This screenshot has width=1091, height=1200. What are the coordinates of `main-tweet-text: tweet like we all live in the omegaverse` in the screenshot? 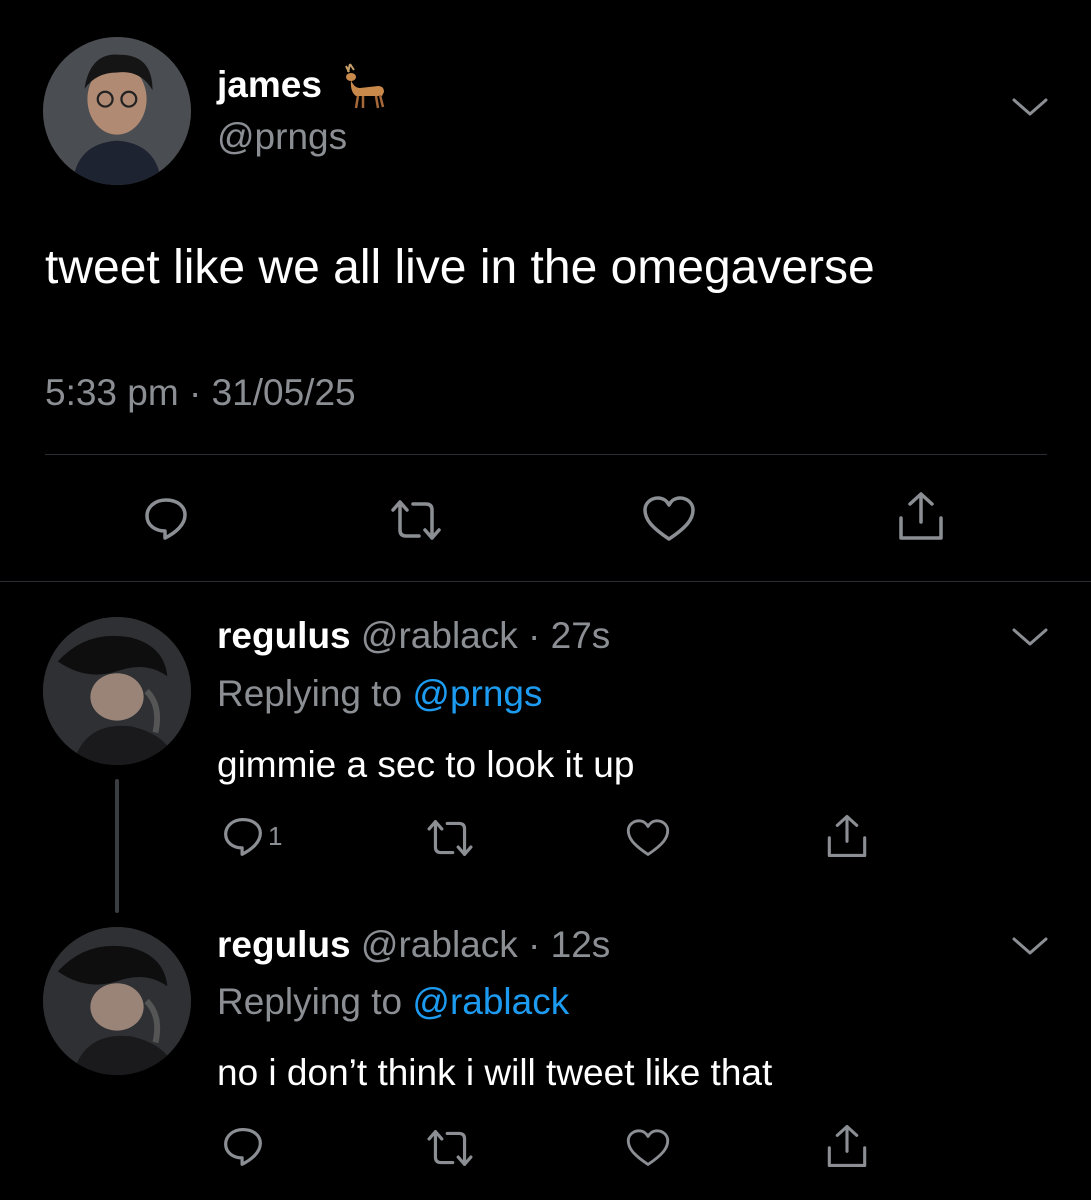 It's located at (460, 267).